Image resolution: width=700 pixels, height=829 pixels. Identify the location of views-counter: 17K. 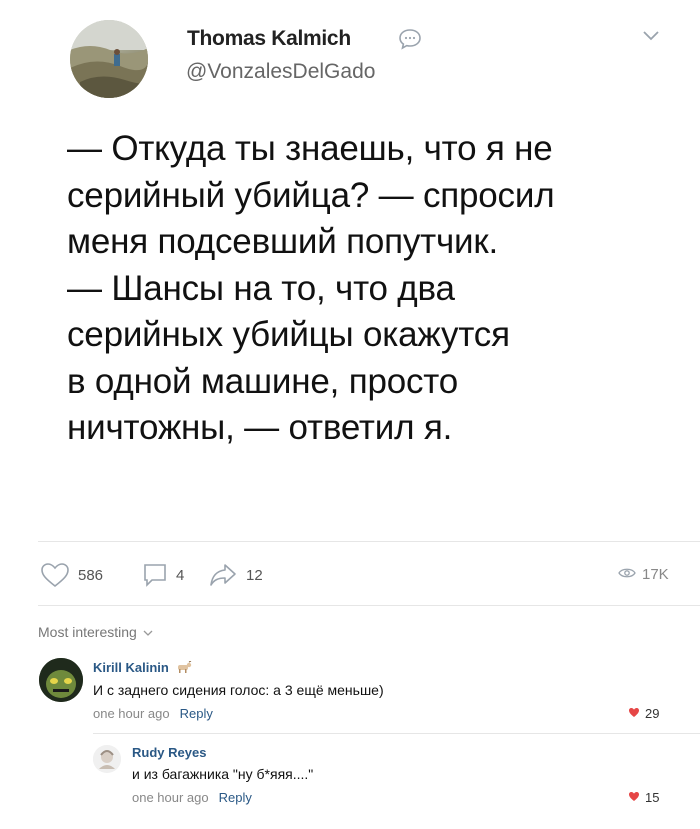
(643, 574).